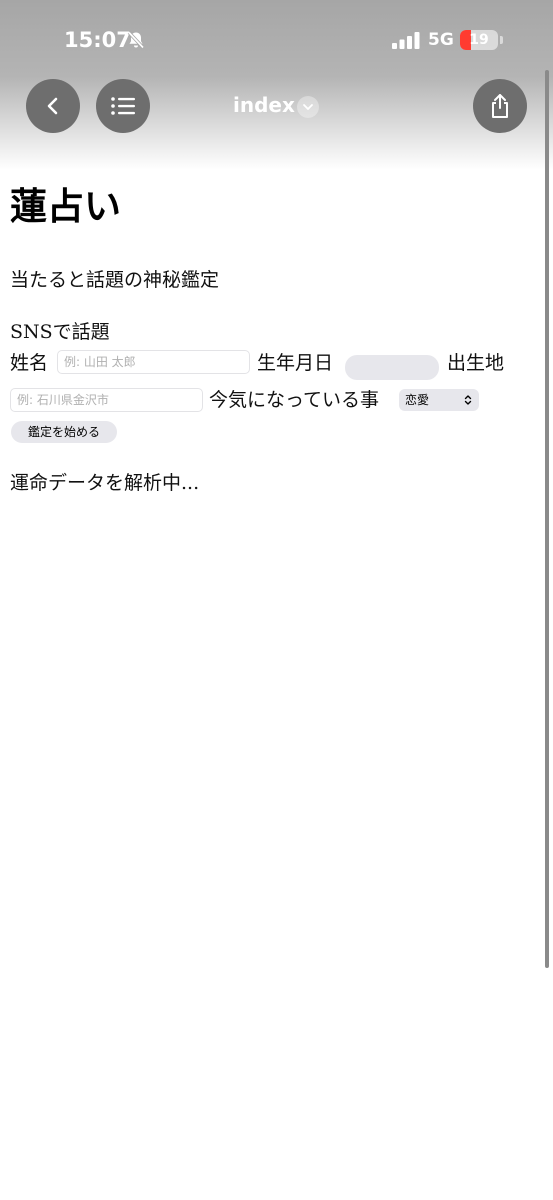 The width and height of the screenshot is (553, 1200). I want to click on battery-cap, so click(501, 40).